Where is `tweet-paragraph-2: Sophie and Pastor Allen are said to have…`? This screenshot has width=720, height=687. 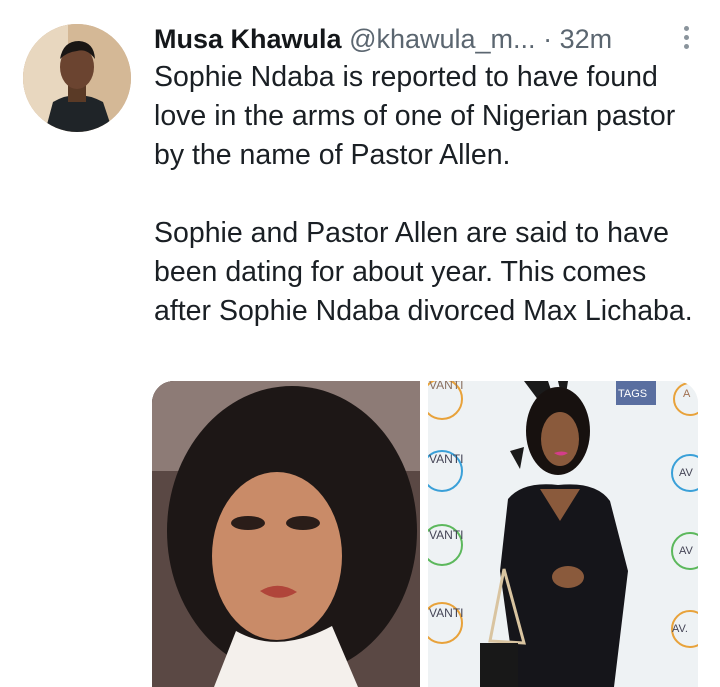 tweet-paragraph-2: Sophie and Pastor Allen are said to have… is located at coordinates (423, 272).